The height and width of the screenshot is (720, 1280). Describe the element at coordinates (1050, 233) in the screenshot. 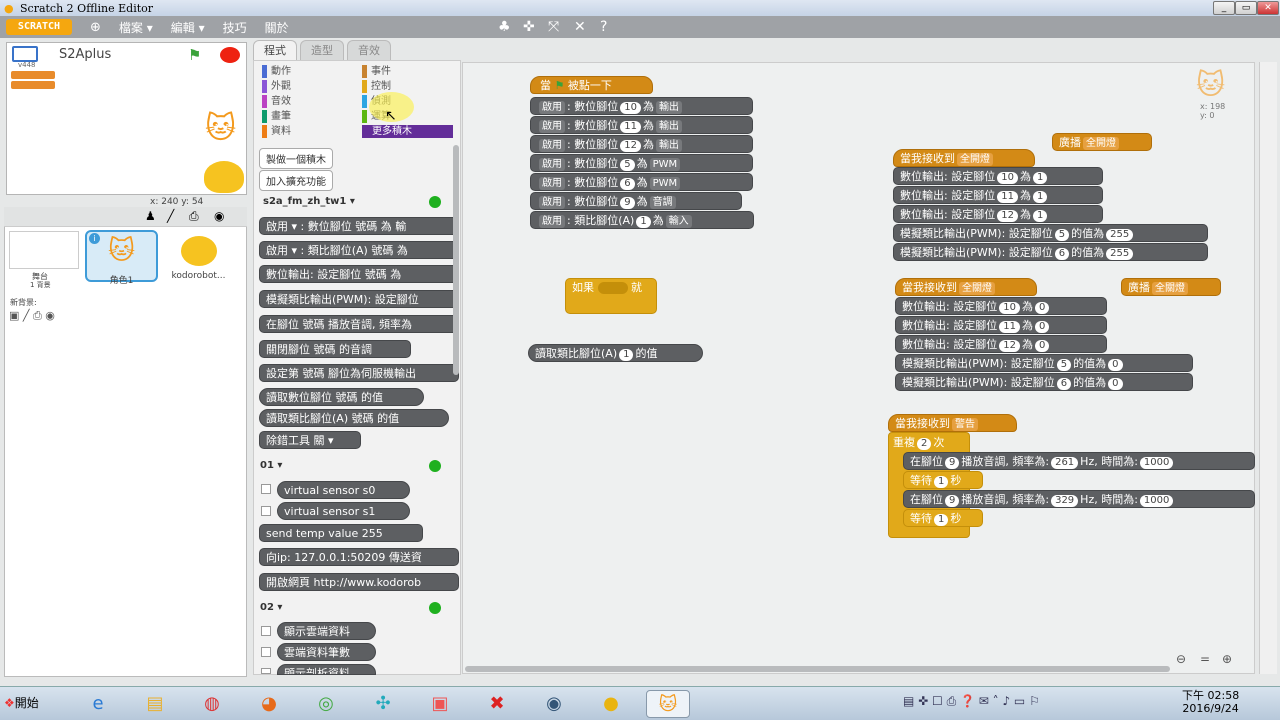

I see `output-block: 模擬類比輸出(PWM): 設定腳位 5 的值為 255` at that location.